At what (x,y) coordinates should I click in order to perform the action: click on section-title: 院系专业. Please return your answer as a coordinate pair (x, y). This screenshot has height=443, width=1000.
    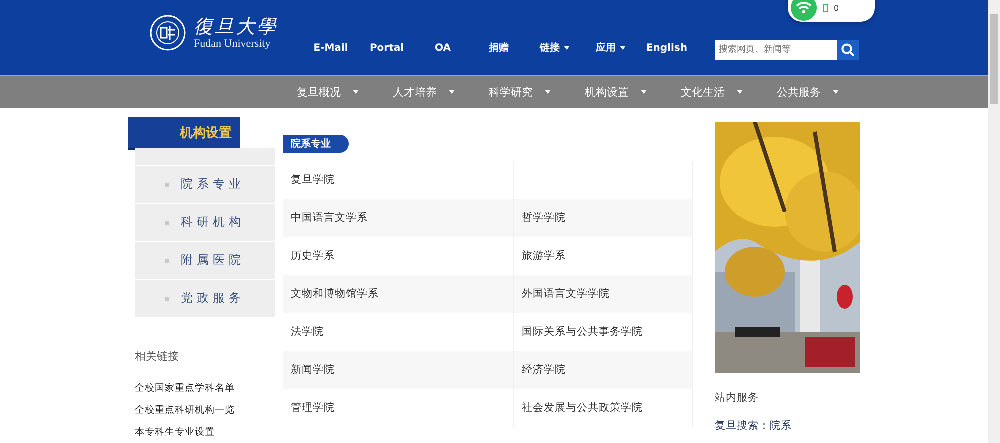
    Looking at the image, I should click on (316, 144).